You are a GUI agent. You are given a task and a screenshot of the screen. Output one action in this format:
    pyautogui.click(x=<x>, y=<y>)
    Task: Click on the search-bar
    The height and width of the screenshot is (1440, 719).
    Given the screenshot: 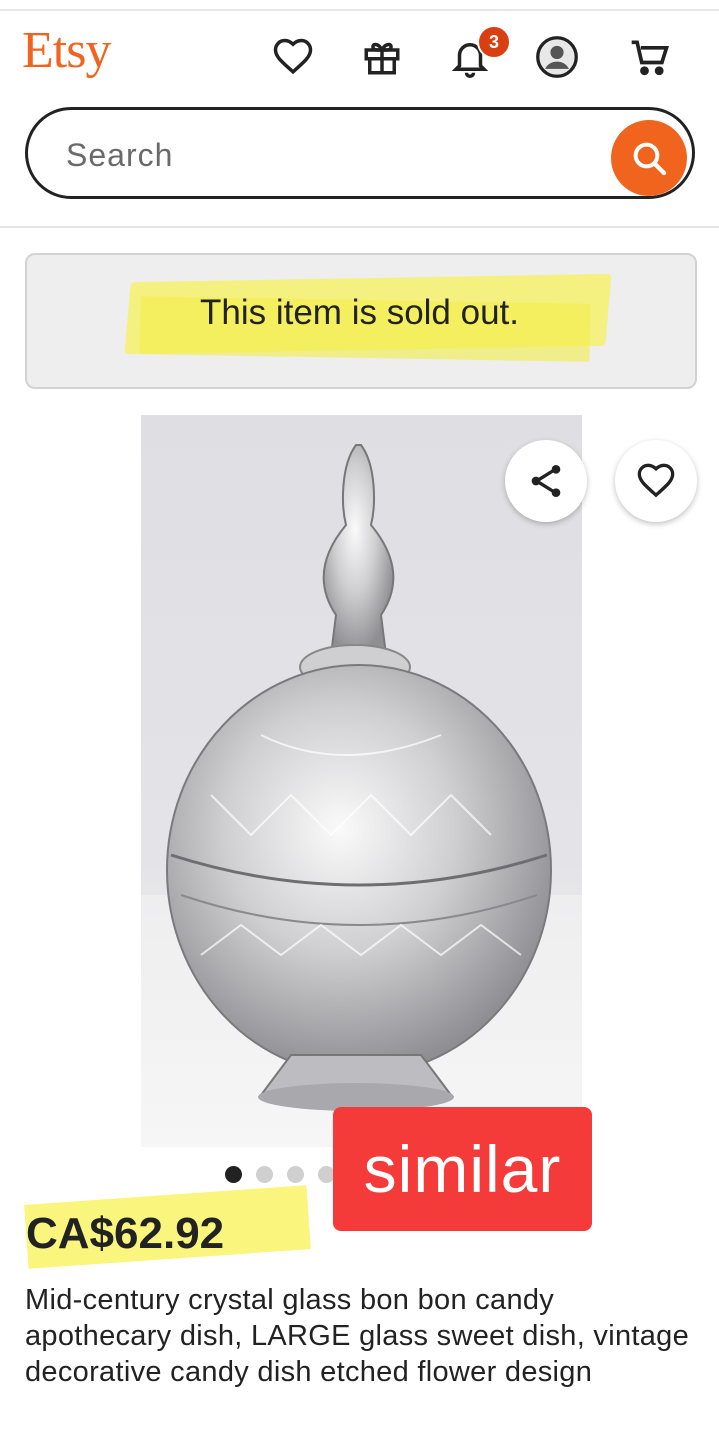 What is the action you would take?
    pyautogui.click(x=360, y=153)
    